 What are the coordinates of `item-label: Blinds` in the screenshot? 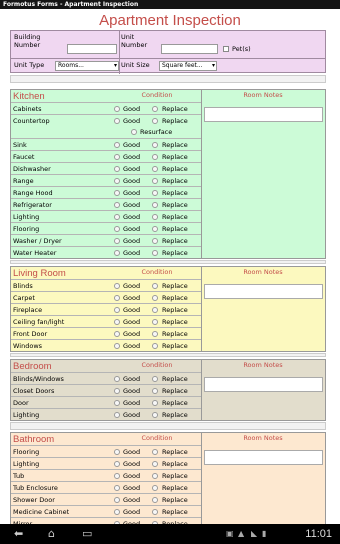 It's located at (23, 286).